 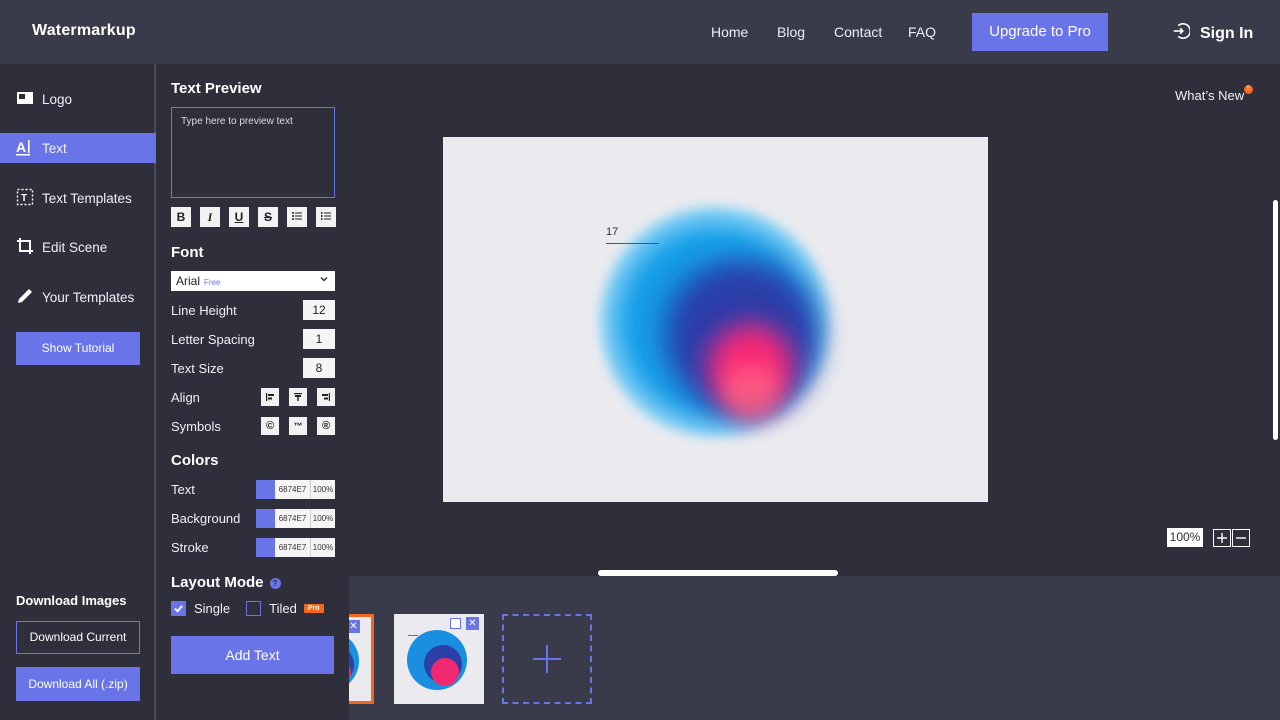 What do you see at coordinates (212, 282) in the screenshot?
I see `font-free-tag: Free` at bounding box center [212, 282].